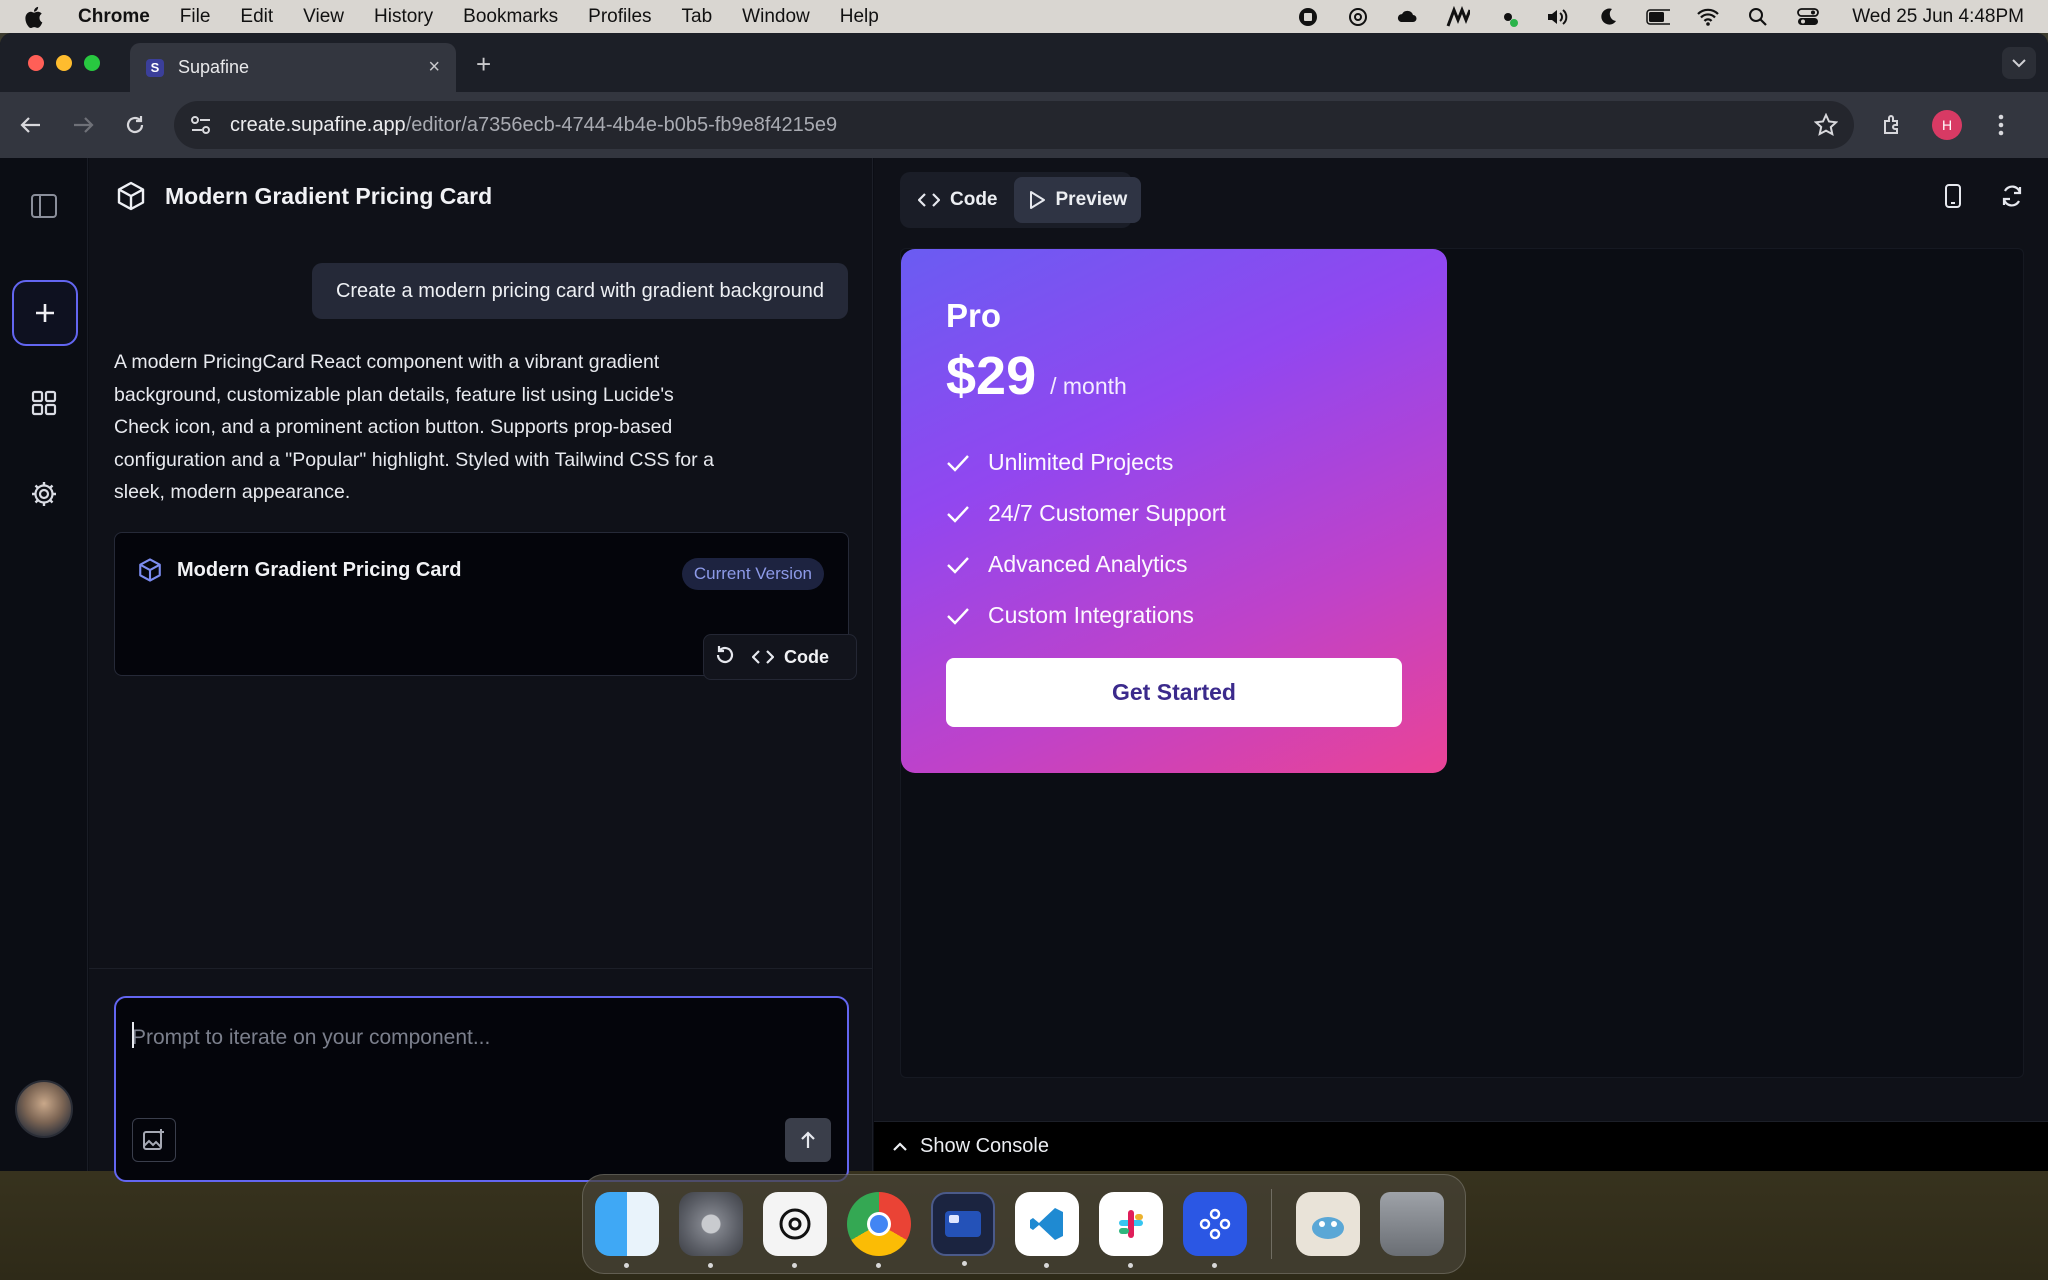  What do you see at coordinates (434, 67) in the screenshot?
I see `close-tab-icon: ×` at bounding box center [434, 67].